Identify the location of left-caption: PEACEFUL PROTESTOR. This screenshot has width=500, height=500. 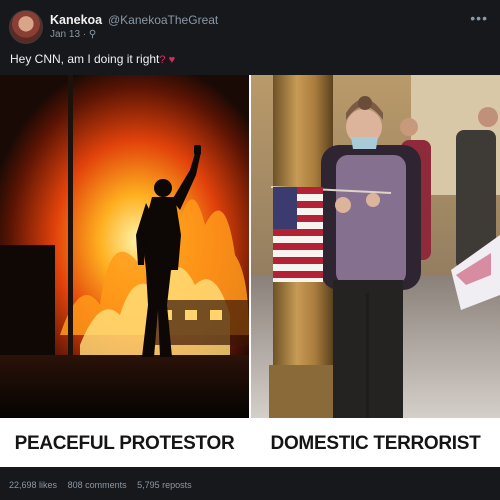
(124, 443).